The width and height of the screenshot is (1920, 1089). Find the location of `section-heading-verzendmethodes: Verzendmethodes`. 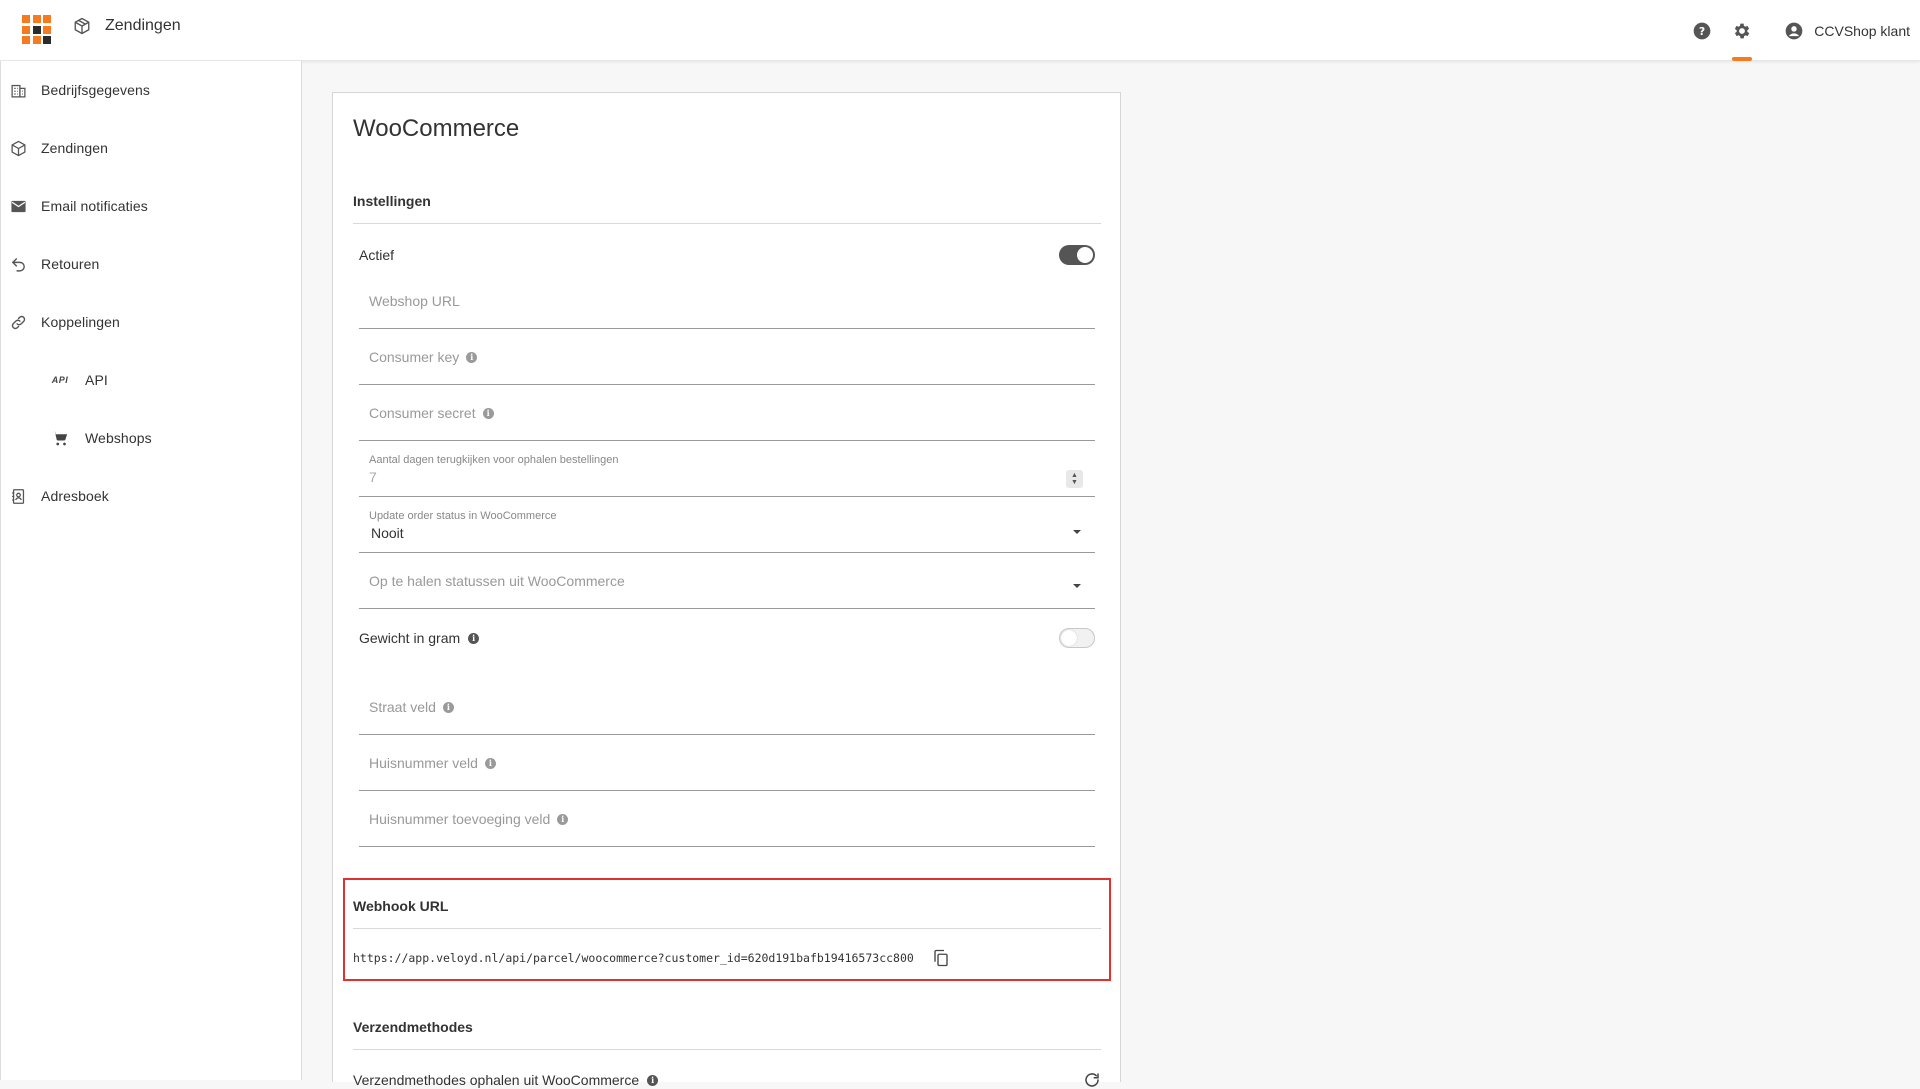

section-heading-verzendmethodes: Verzendmethodes is located at coordinates (727, 1034).